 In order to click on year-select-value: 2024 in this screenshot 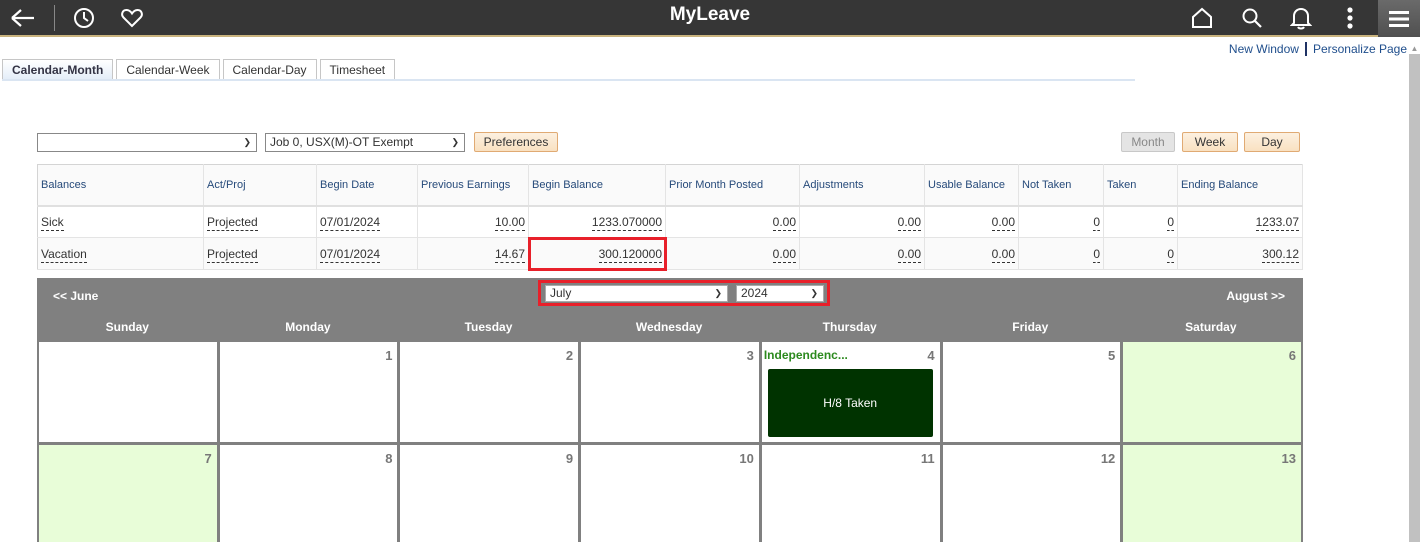, I will do `click(754, 293)`.